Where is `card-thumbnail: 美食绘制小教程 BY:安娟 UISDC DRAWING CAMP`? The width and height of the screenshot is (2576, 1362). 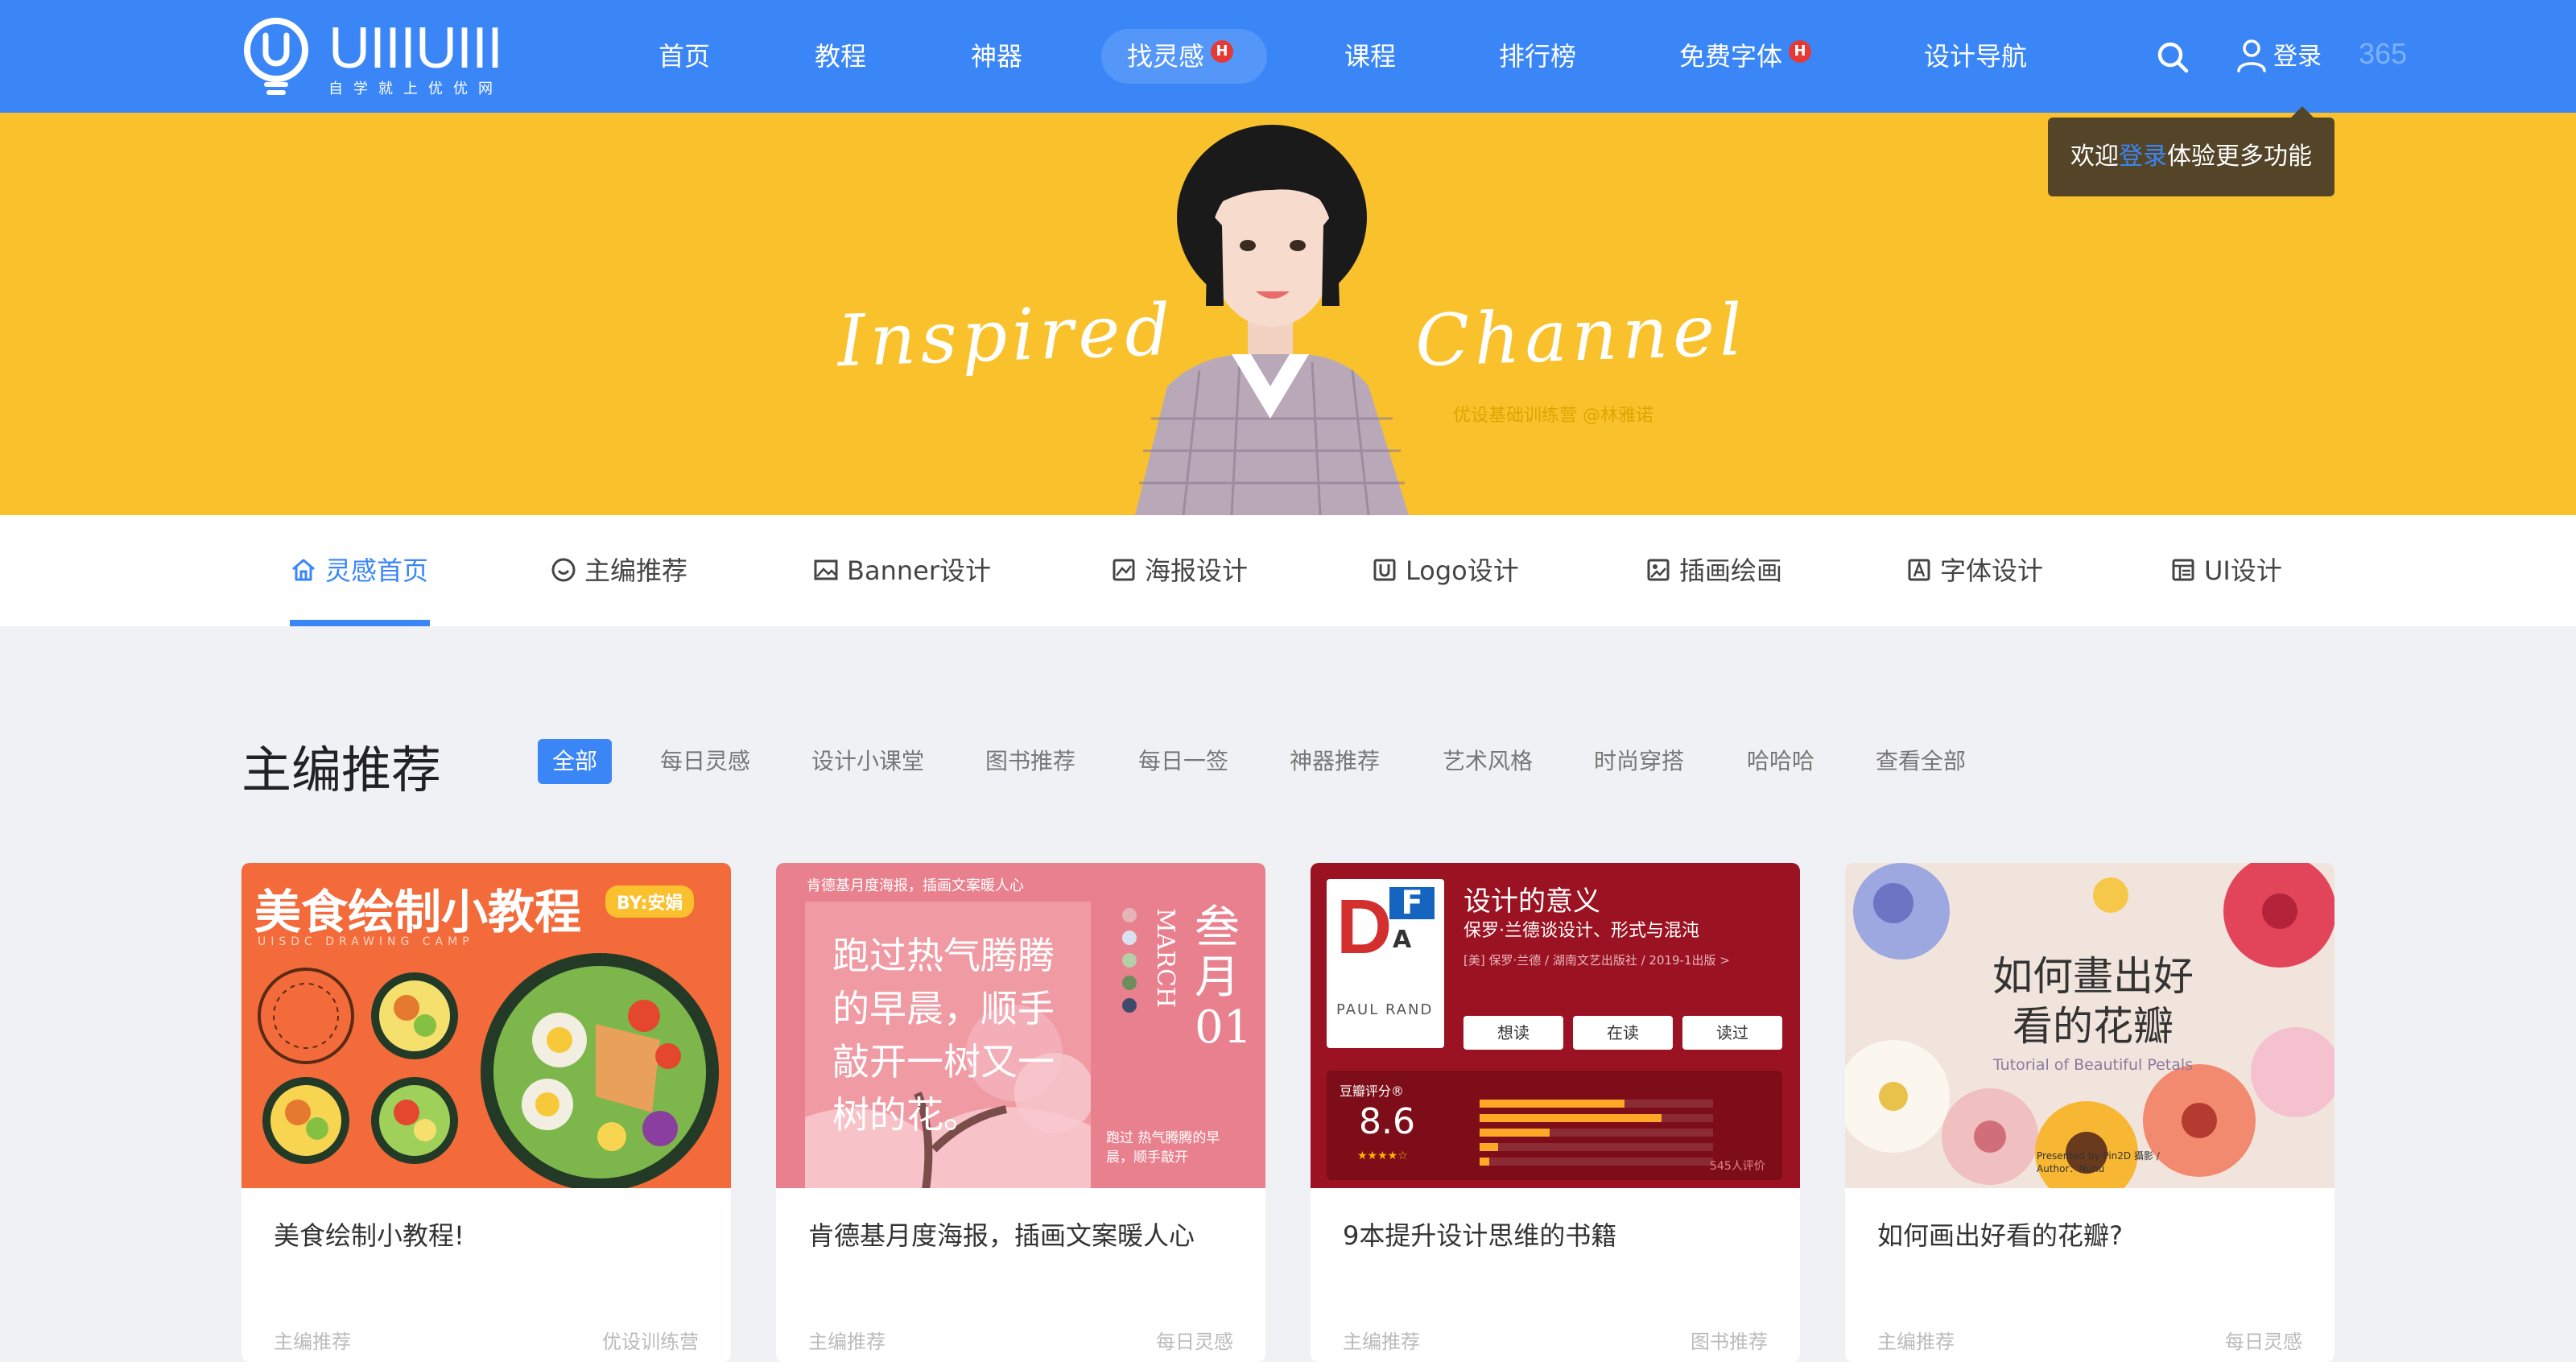 card-thumbnail: 美食绘制小教程 BY:安娟 UISDC DRAWING CAMP is located at coordinates (486, 1025).